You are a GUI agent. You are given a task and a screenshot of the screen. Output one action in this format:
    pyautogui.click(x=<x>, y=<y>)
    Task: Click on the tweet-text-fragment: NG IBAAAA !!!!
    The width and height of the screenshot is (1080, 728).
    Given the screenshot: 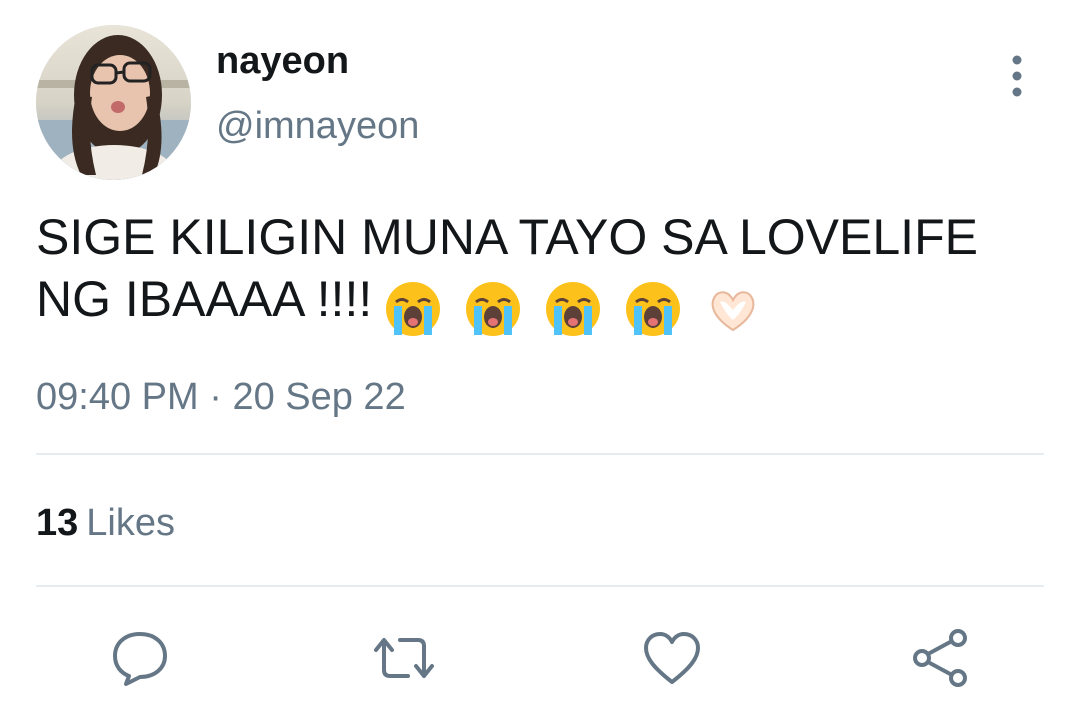 What is the action you would take?
    pyautogui.click(x=204, y=299)
    